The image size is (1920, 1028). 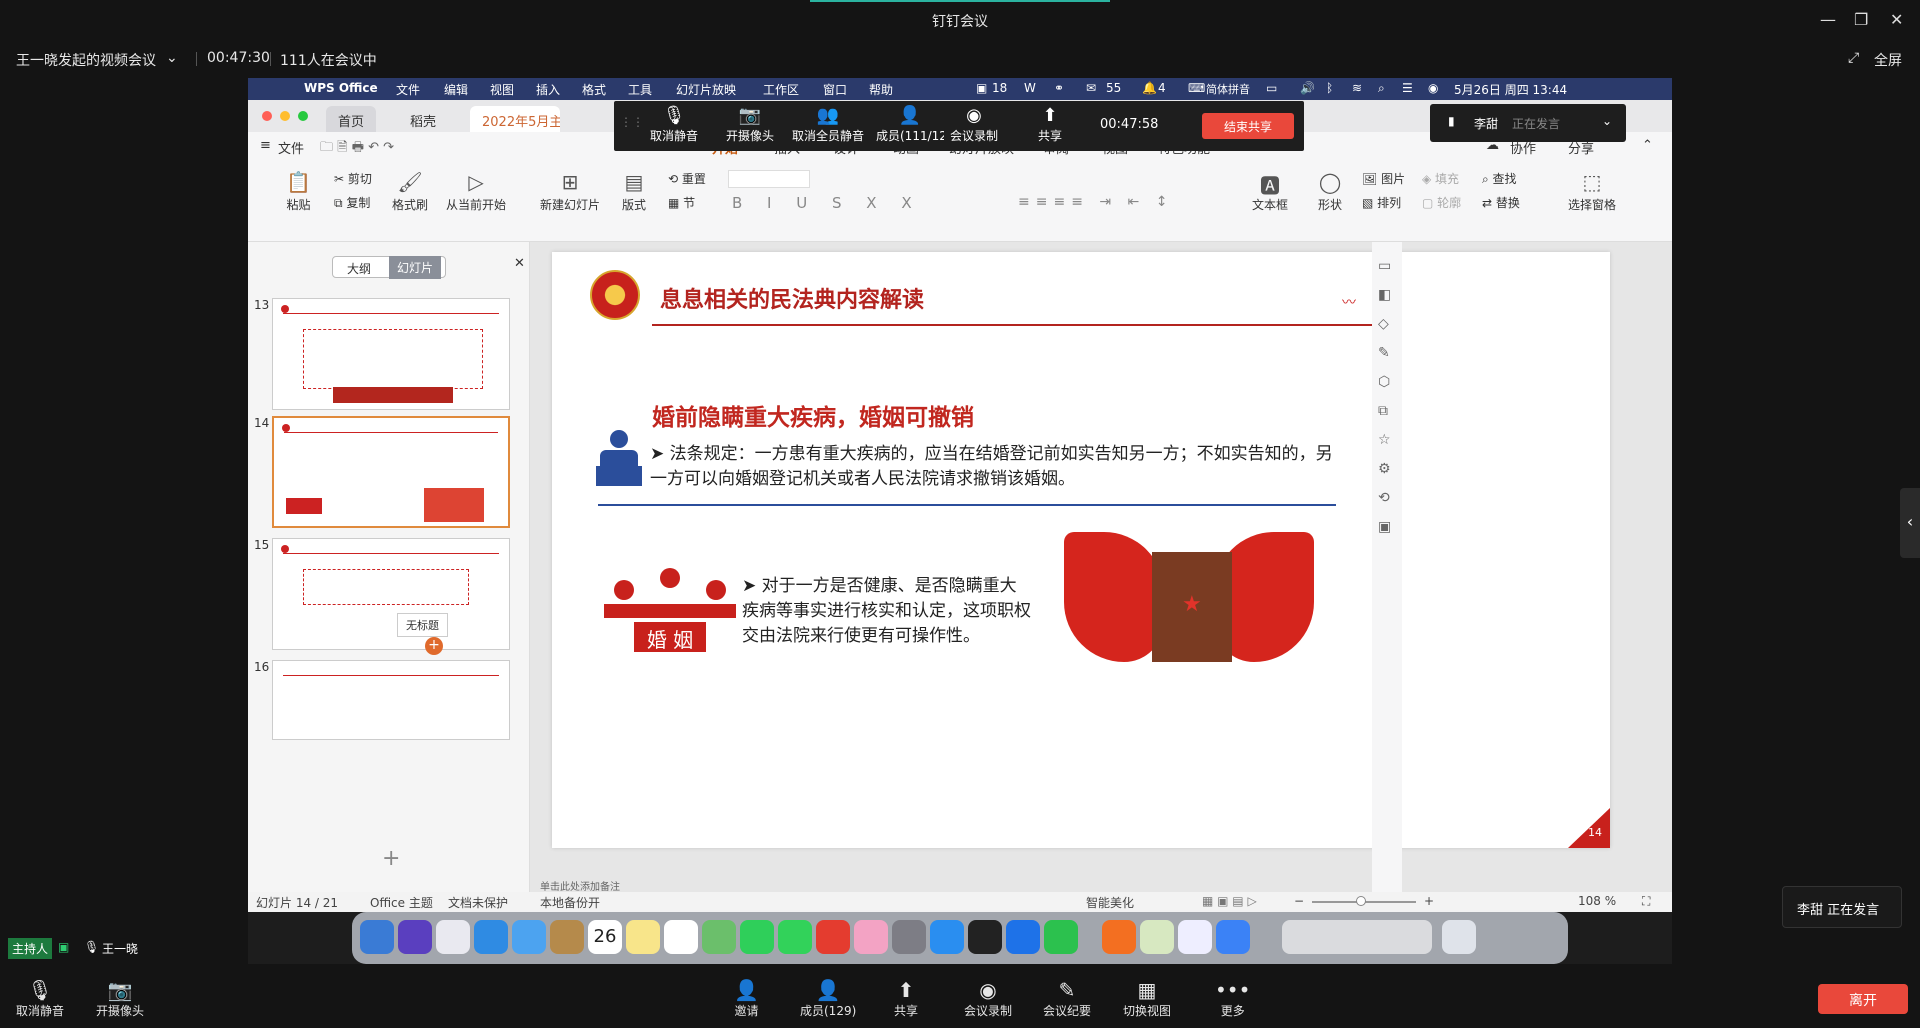 What do you see at coordinates (1863, 999) in the screenshot?
I see `leave-button: 离开` at bounding box center [1863, 999].